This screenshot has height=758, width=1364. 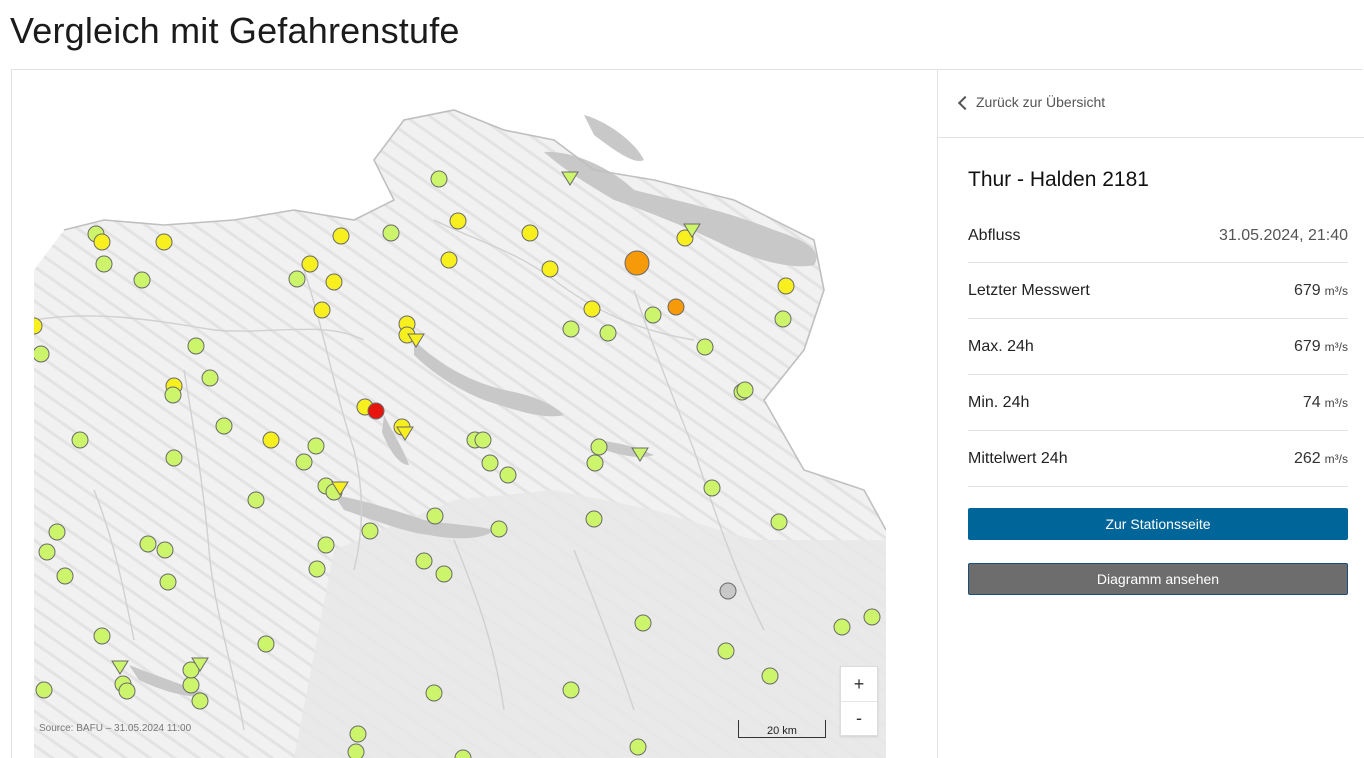 I want to click on row-value: 679, so click(x=1307, y=346).